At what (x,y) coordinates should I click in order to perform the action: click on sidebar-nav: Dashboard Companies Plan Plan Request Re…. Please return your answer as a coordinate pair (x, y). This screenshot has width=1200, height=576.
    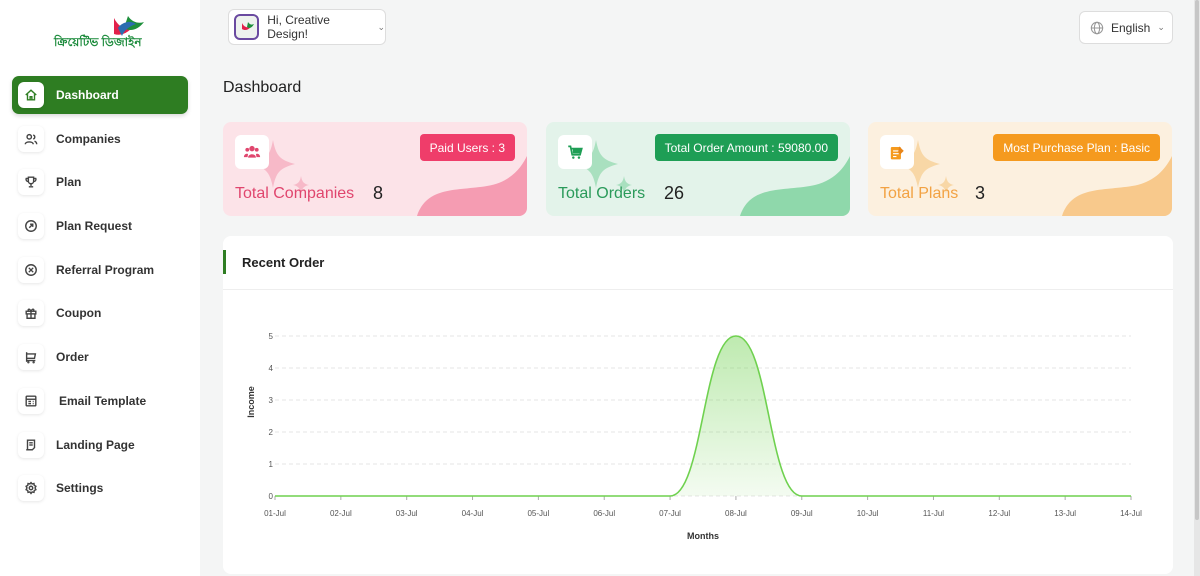
    Looking at the image, I should click on (100, 294).